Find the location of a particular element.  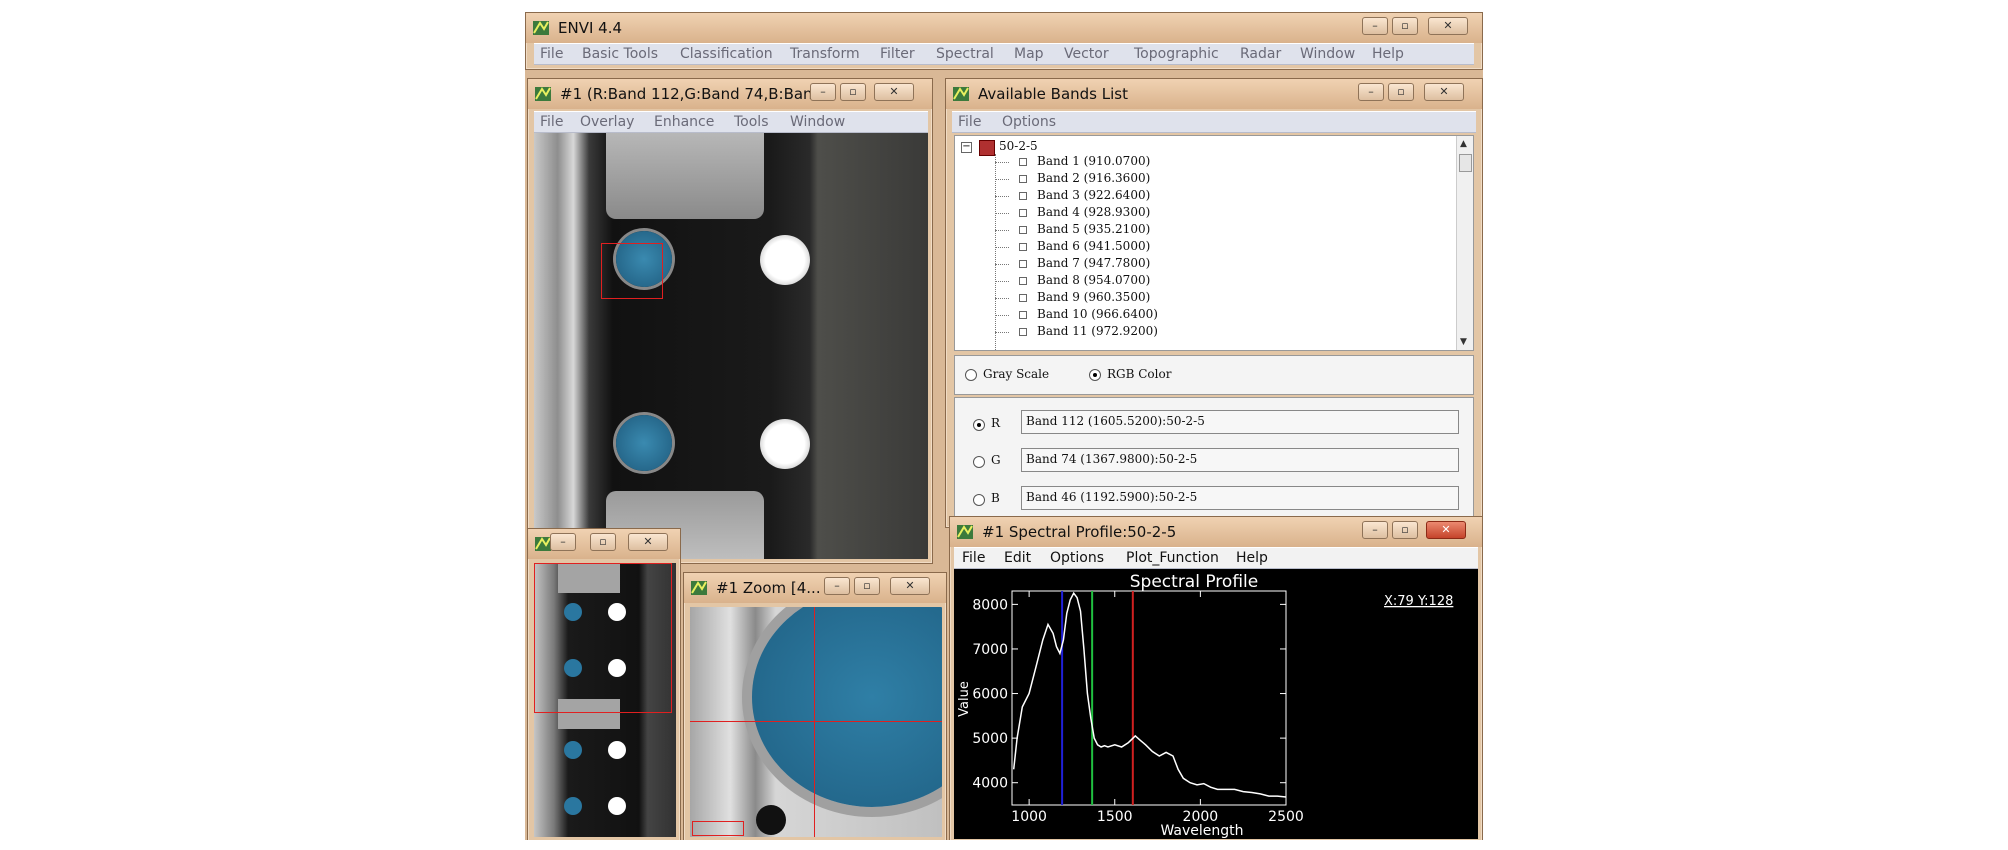

overview-image is located at coordinates (605, 700).